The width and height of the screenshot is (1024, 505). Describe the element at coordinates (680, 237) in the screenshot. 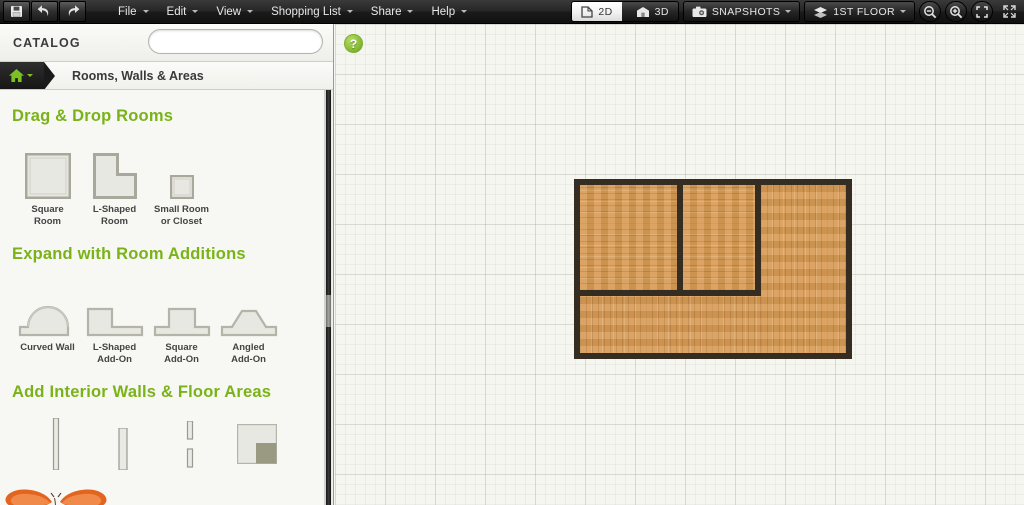

I see `interior-wall-vertical-left` at that location.